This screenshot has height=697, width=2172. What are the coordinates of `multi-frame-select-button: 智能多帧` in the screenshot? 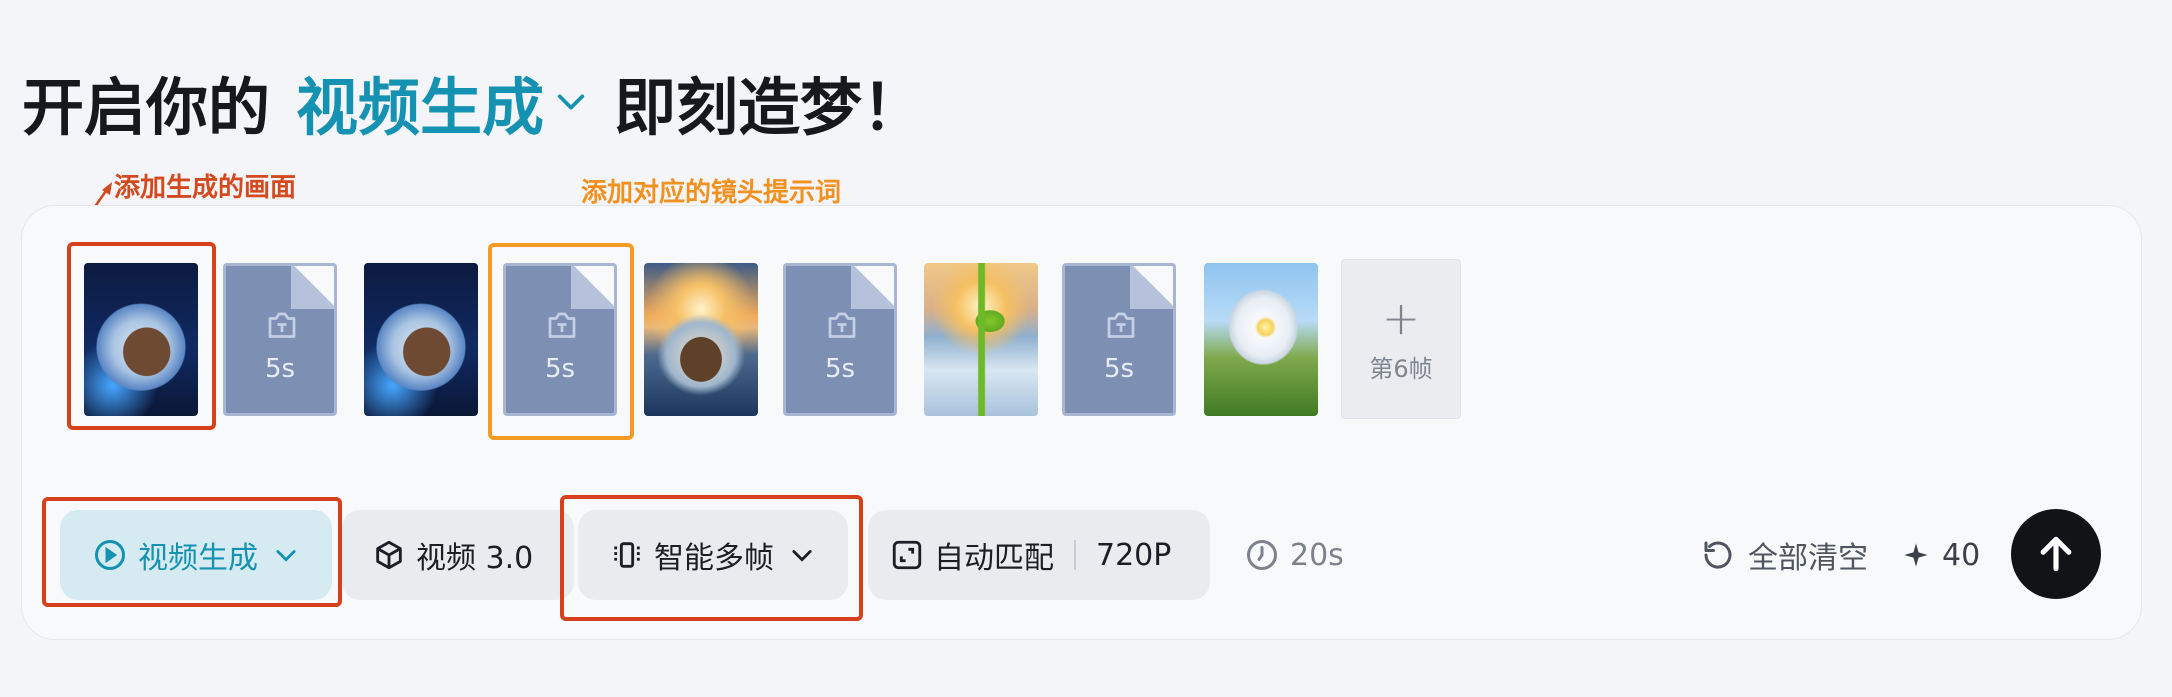 It's located at (713, 555).